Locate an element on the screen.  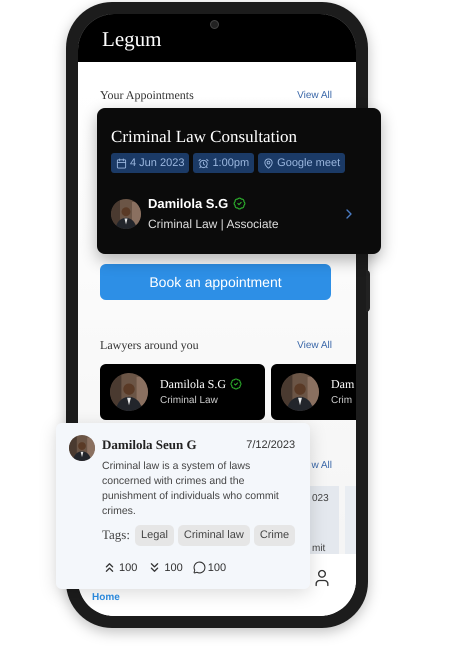
section-title: Lawyers around you is located at coordinates (149, 345).